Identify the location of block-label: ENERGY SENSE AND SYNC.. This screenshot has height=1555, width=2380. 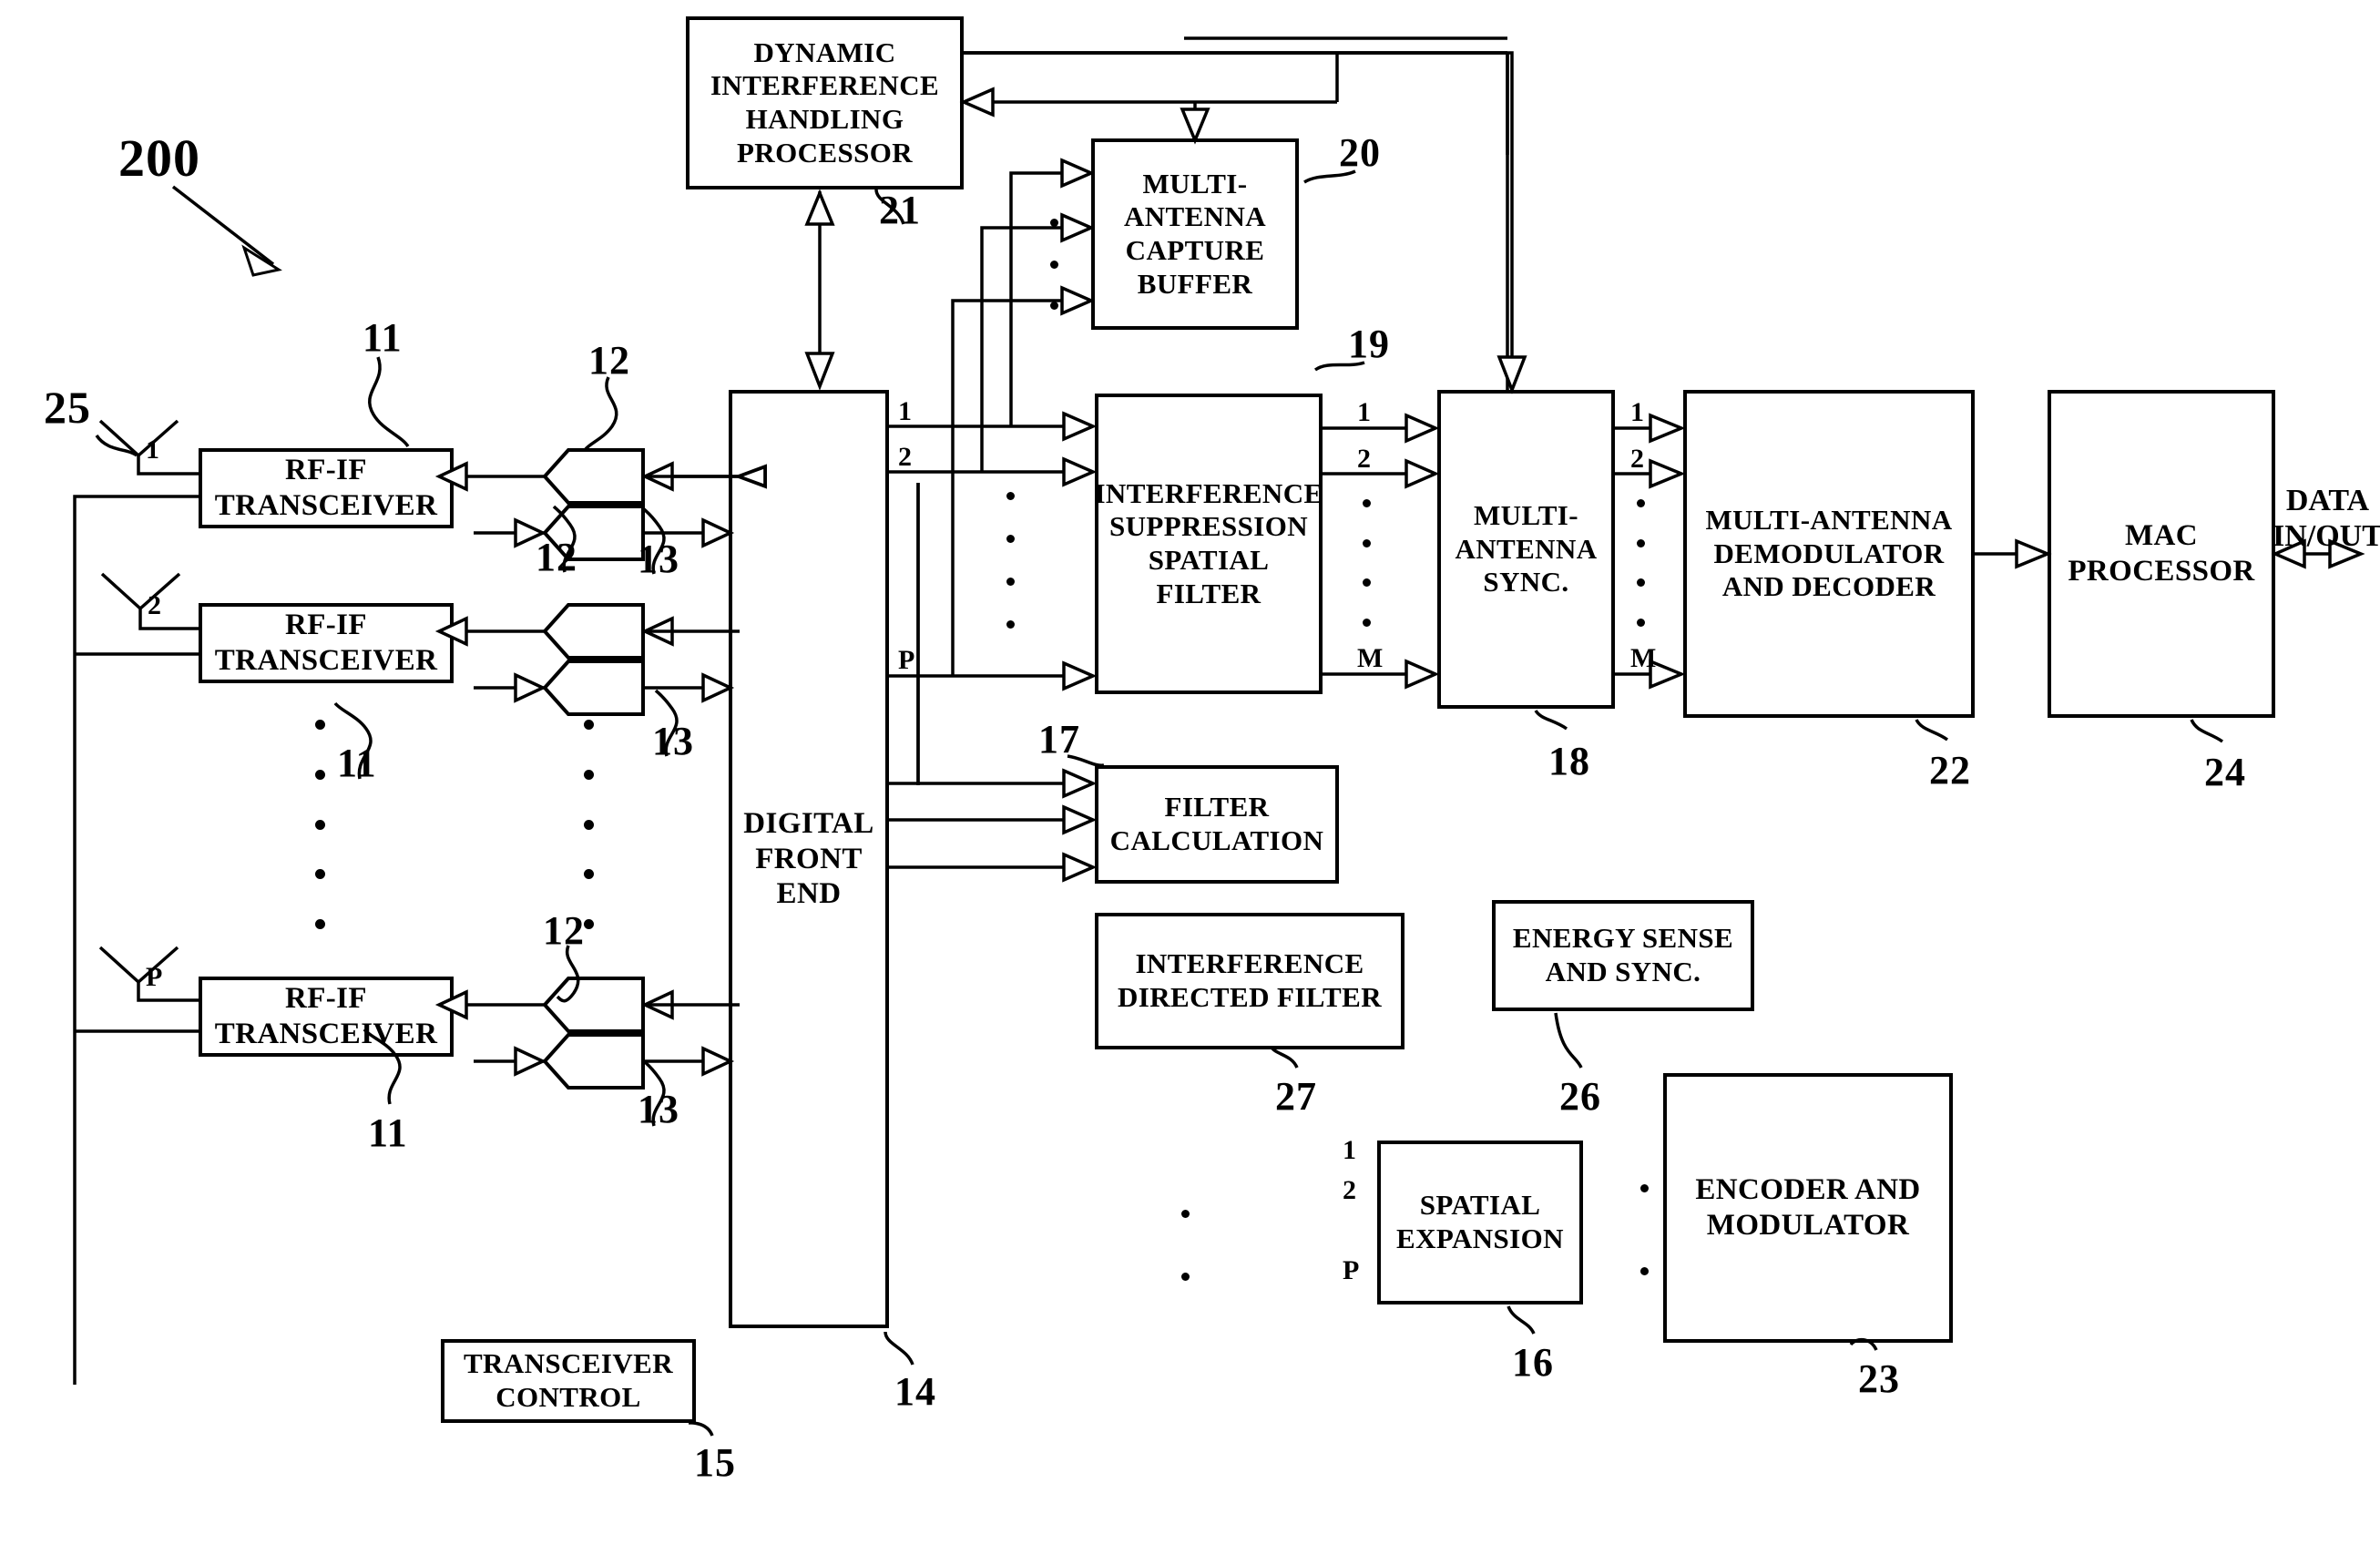
(1623, 954).